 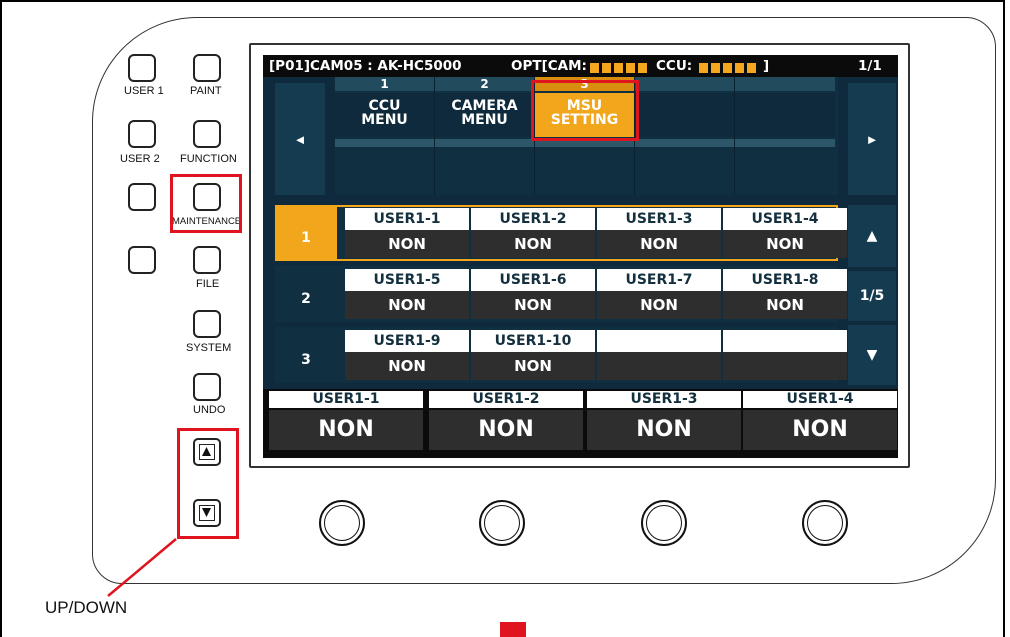 What do you see at coordinates (142, 134) in the screenshot?
I see `user2-button` at bounding box center [142, 134].